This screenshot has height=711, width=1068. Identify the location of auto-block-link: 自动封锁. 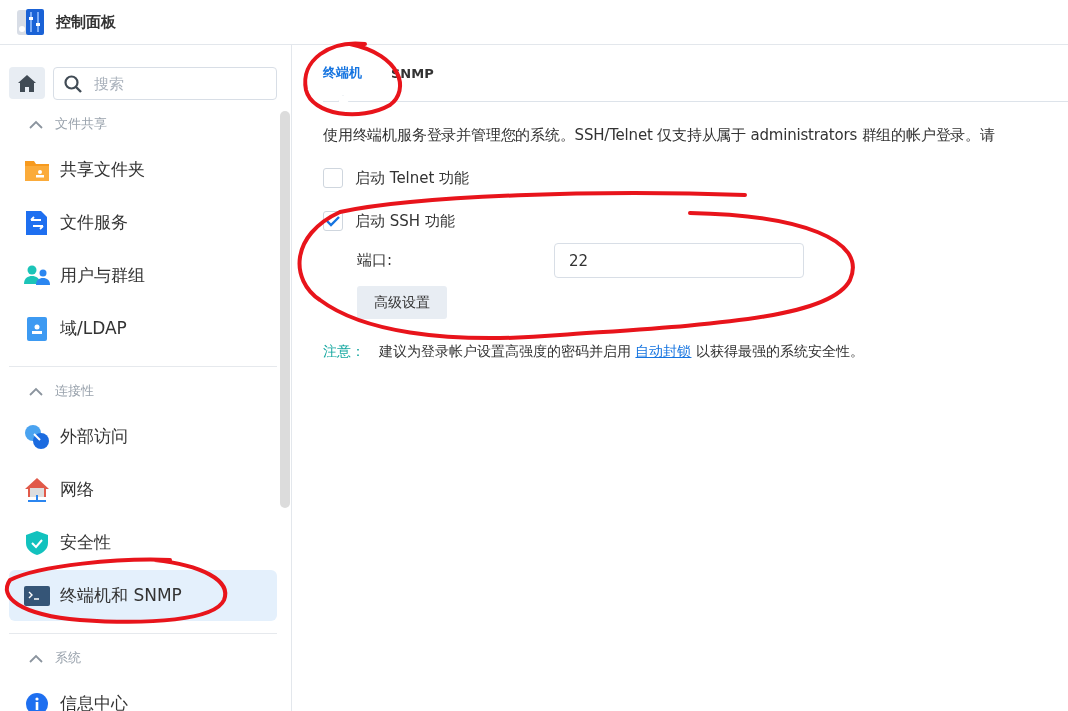
(663, 351).